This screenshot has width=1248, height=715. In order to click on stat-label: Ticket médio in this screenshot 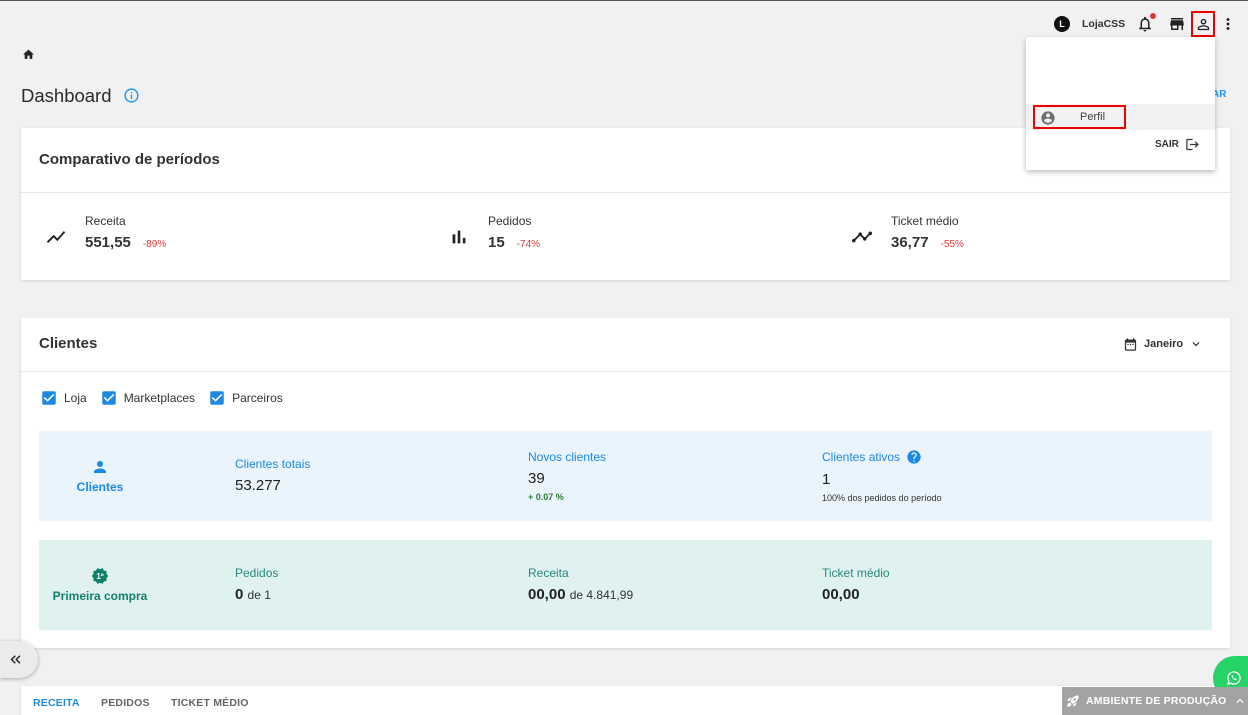, I will do `click(856, 573)`.